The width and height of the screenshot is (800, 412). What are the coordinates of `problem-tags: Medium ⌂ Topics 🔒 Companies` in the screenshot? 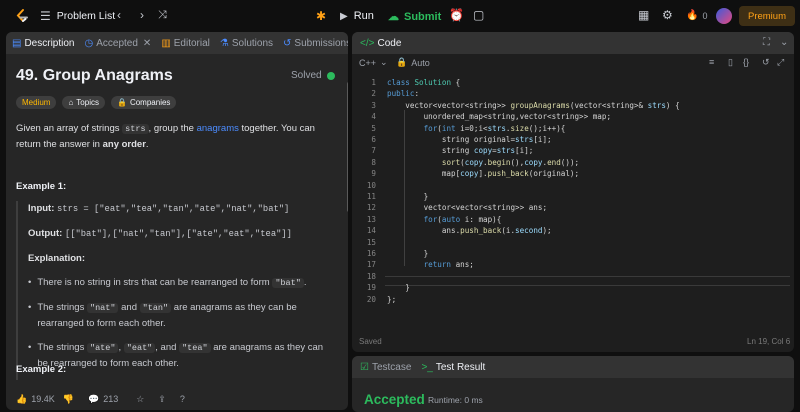 It's located at (99, 102).